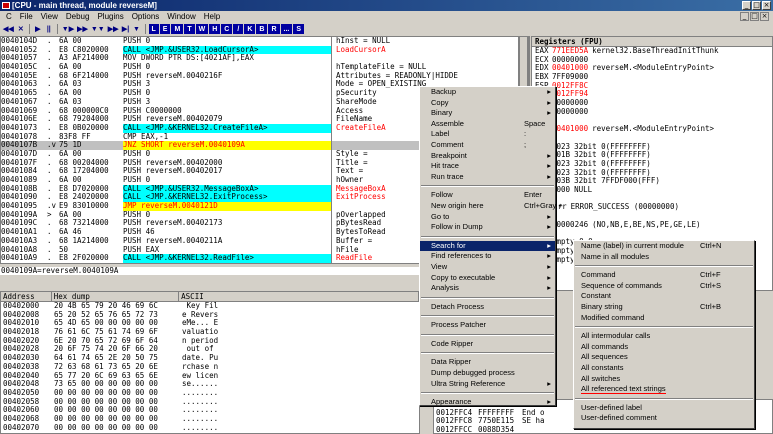 The image size is (773, 434). What do you see at coordinates (652, 112) in the screenshot?
I see `register-row: EDI00000000` at bounding box center [652, 112].